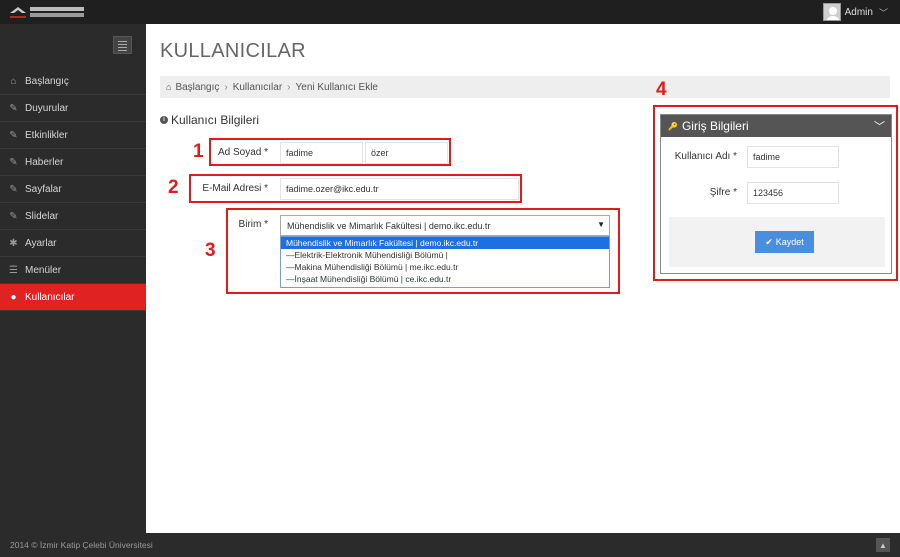 The image size is (900, 557). What do you see at coordinates (73, 243) in the screenshot?
I see `sidebar-item-ayarlar: ✱ Ayarlar` at bounding box center [73, 243].